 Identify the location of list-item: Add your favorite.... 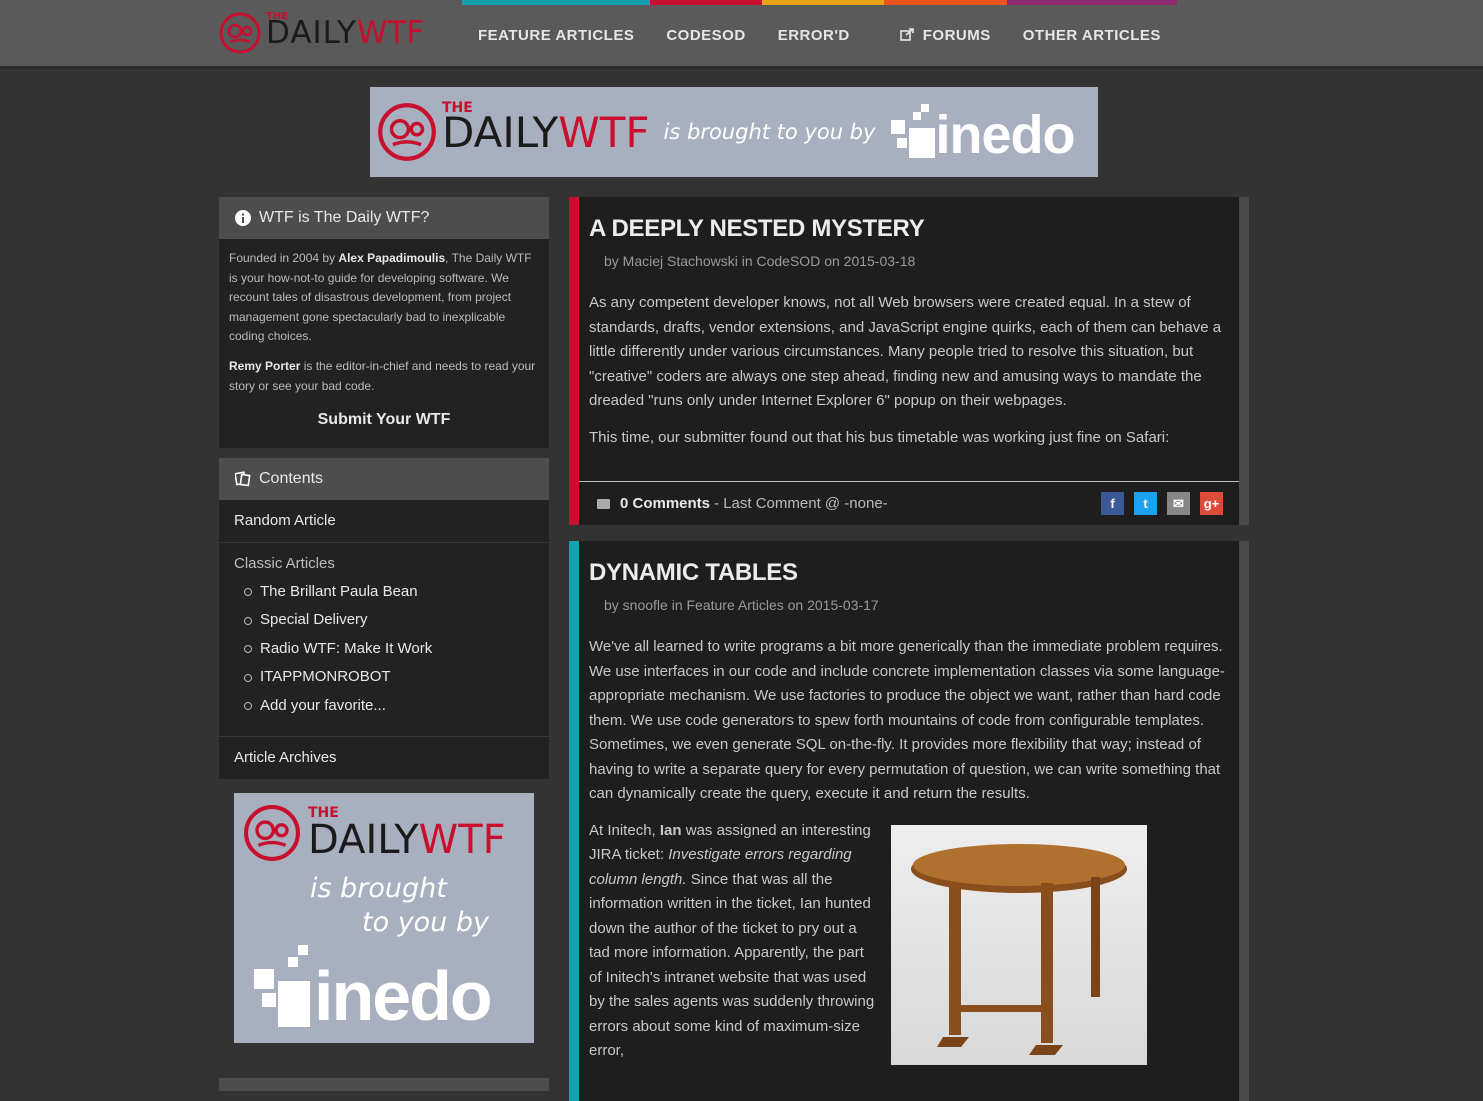
(389, 706).